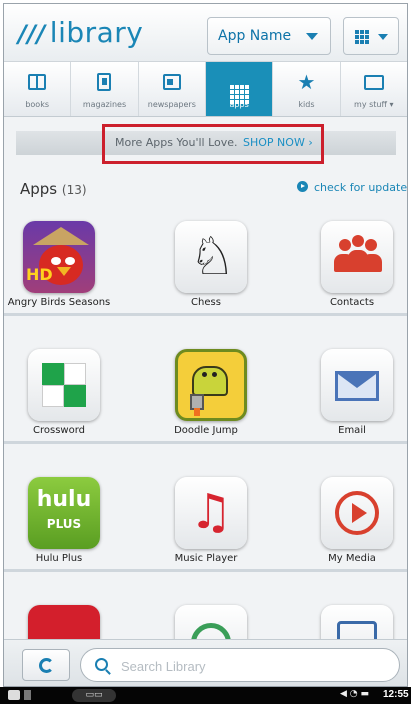 The height and width of the screenshot is (704, 411). What do you see at coordinates (206, 302) in the screenshot?
I see `app-label: Chess` at bounding box center [206, 302].